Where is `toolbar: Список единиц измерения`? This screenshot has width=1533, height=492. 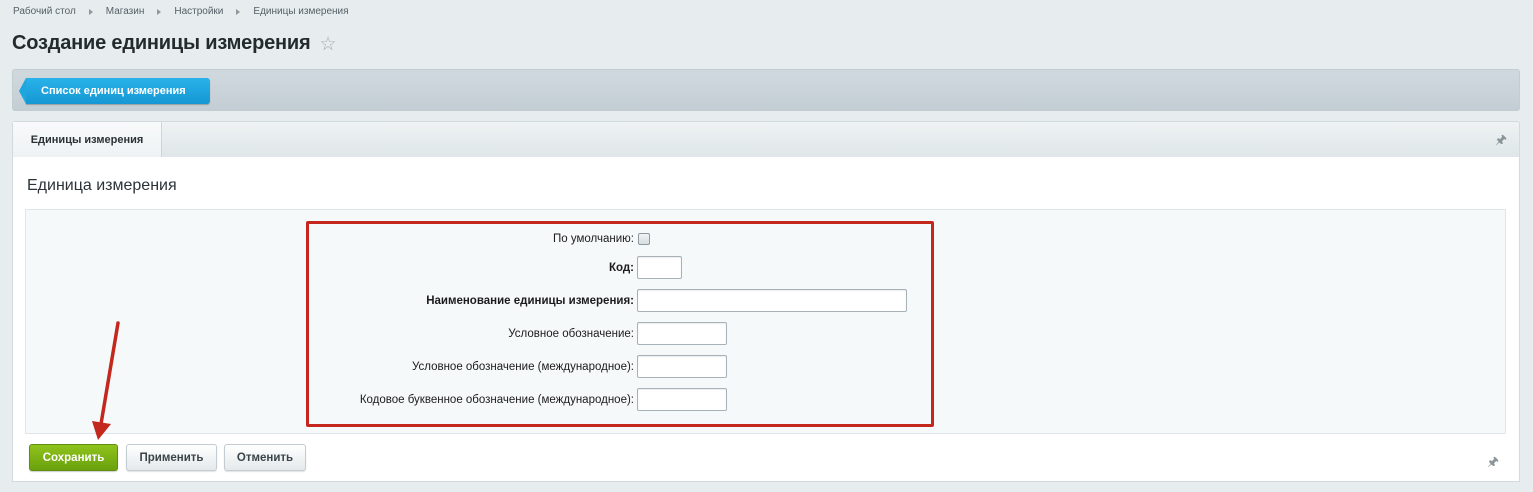
toolbar: Список единиц измерения is located at coordinates (766, 90).